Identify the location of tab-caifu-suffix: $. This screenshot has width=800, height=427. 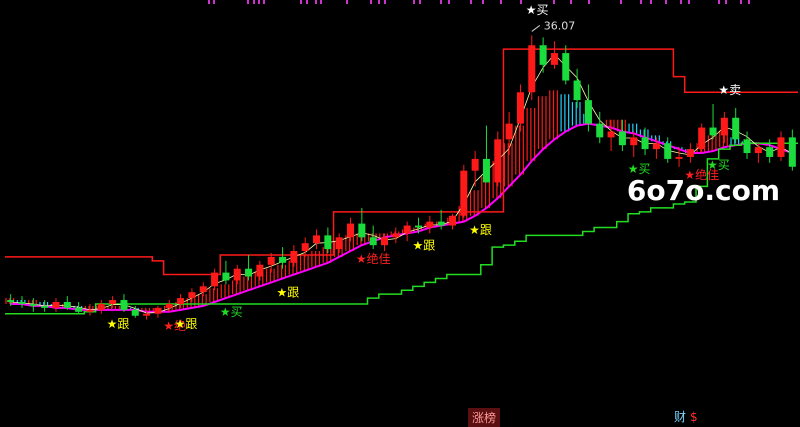
(694, 417).